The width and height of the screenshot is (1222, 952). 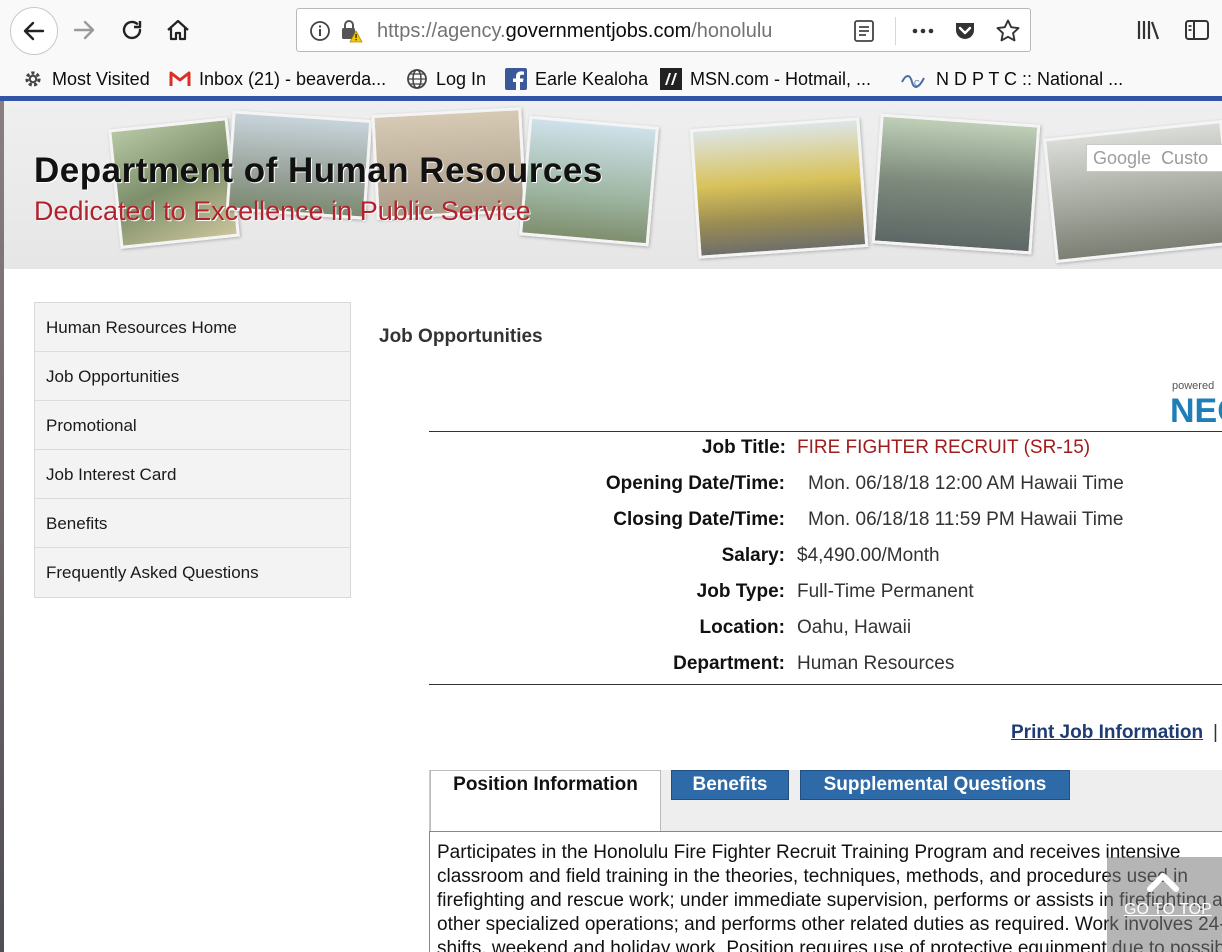 What do you see at coordinates (699, 519) in the screenshot?
I see `job-label: Closing Date/Time:` at bounding box center [699, 519].